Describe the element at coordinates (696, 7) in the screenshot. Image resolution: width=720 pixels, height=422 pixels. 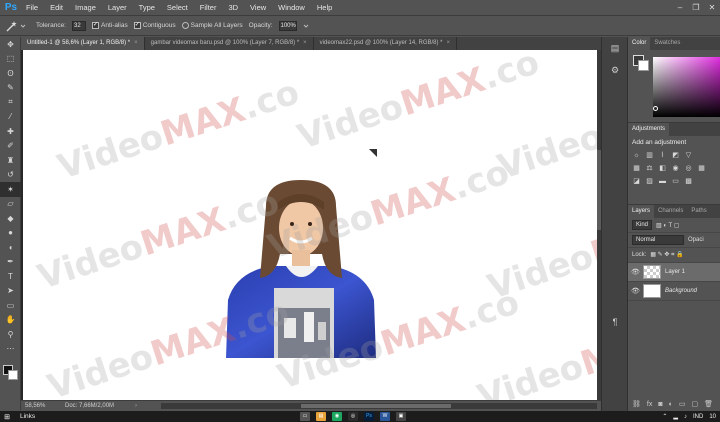
I see `maximize-button: ❐` at that location.